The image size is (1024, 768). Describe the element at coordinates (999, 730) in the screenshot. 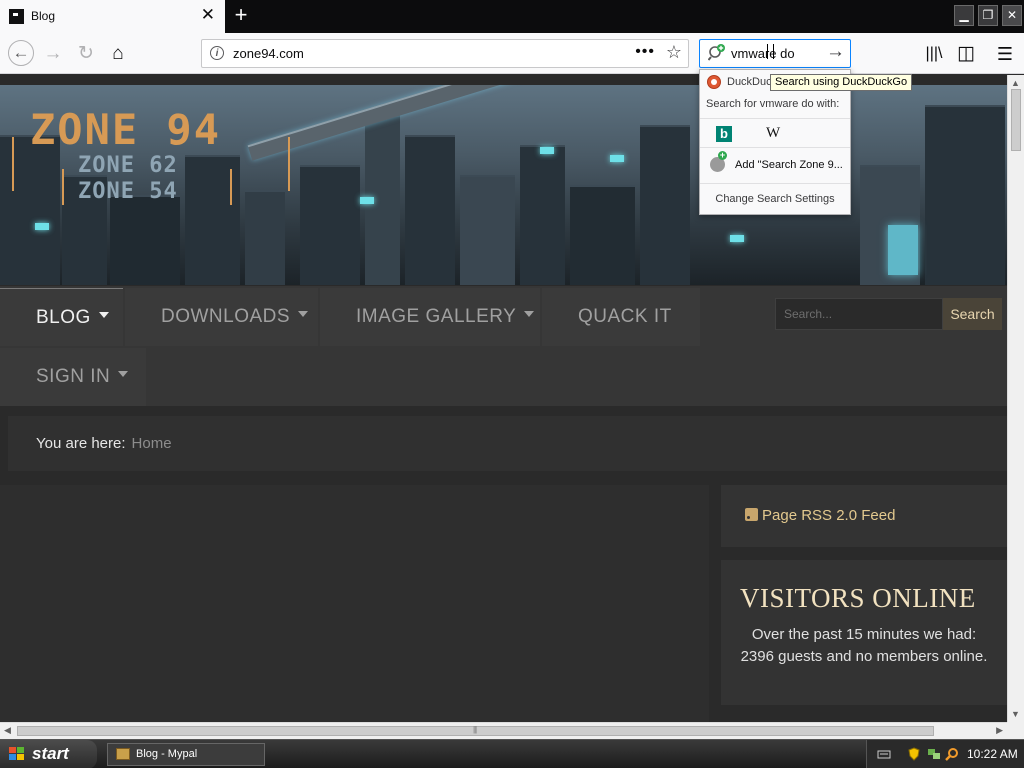

I see `scroll-right-icon: ▶` at that location.